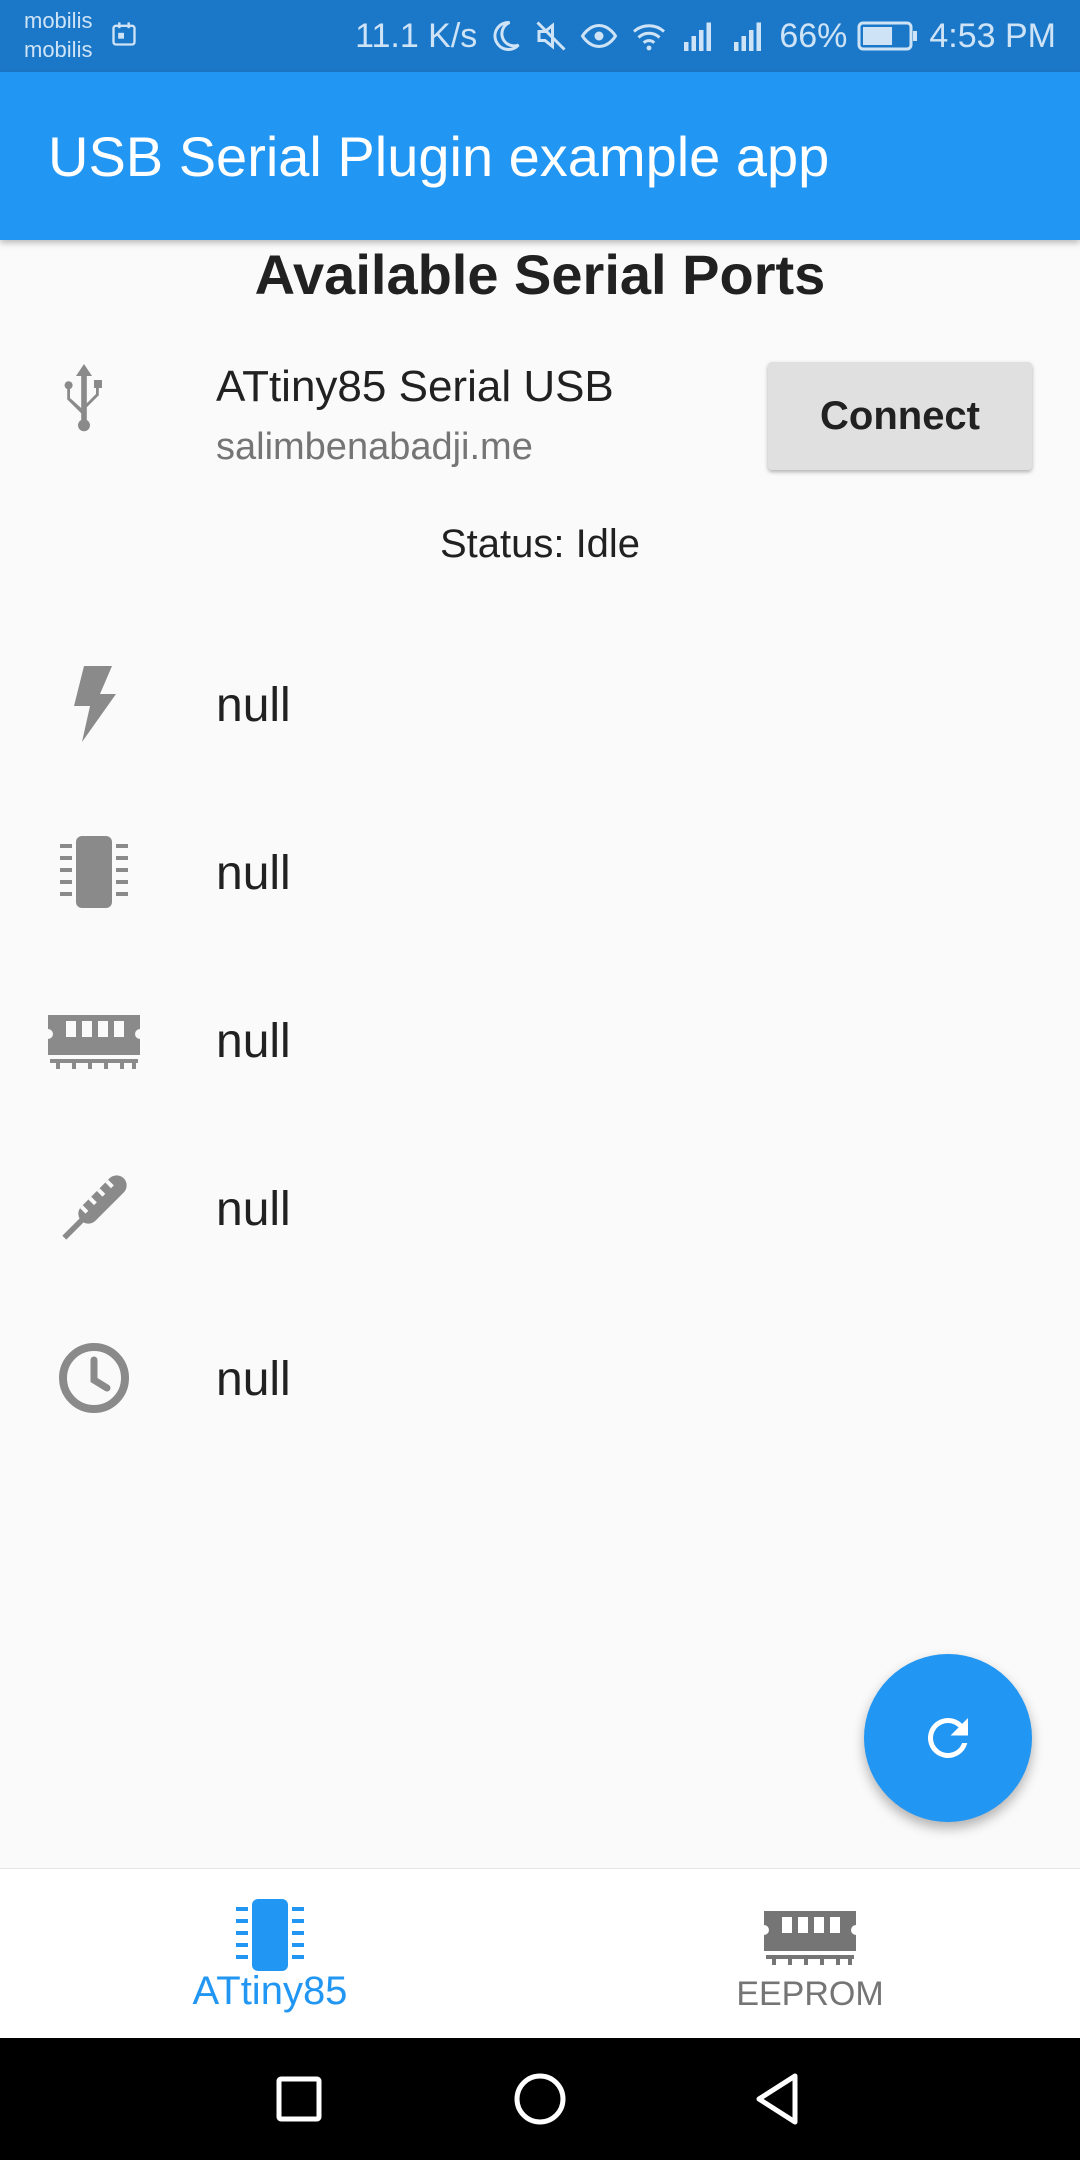 Image resolution: width=1080 pixels, height=2160 pixels. I want to click on refresh-icon, so click(947, 1738).